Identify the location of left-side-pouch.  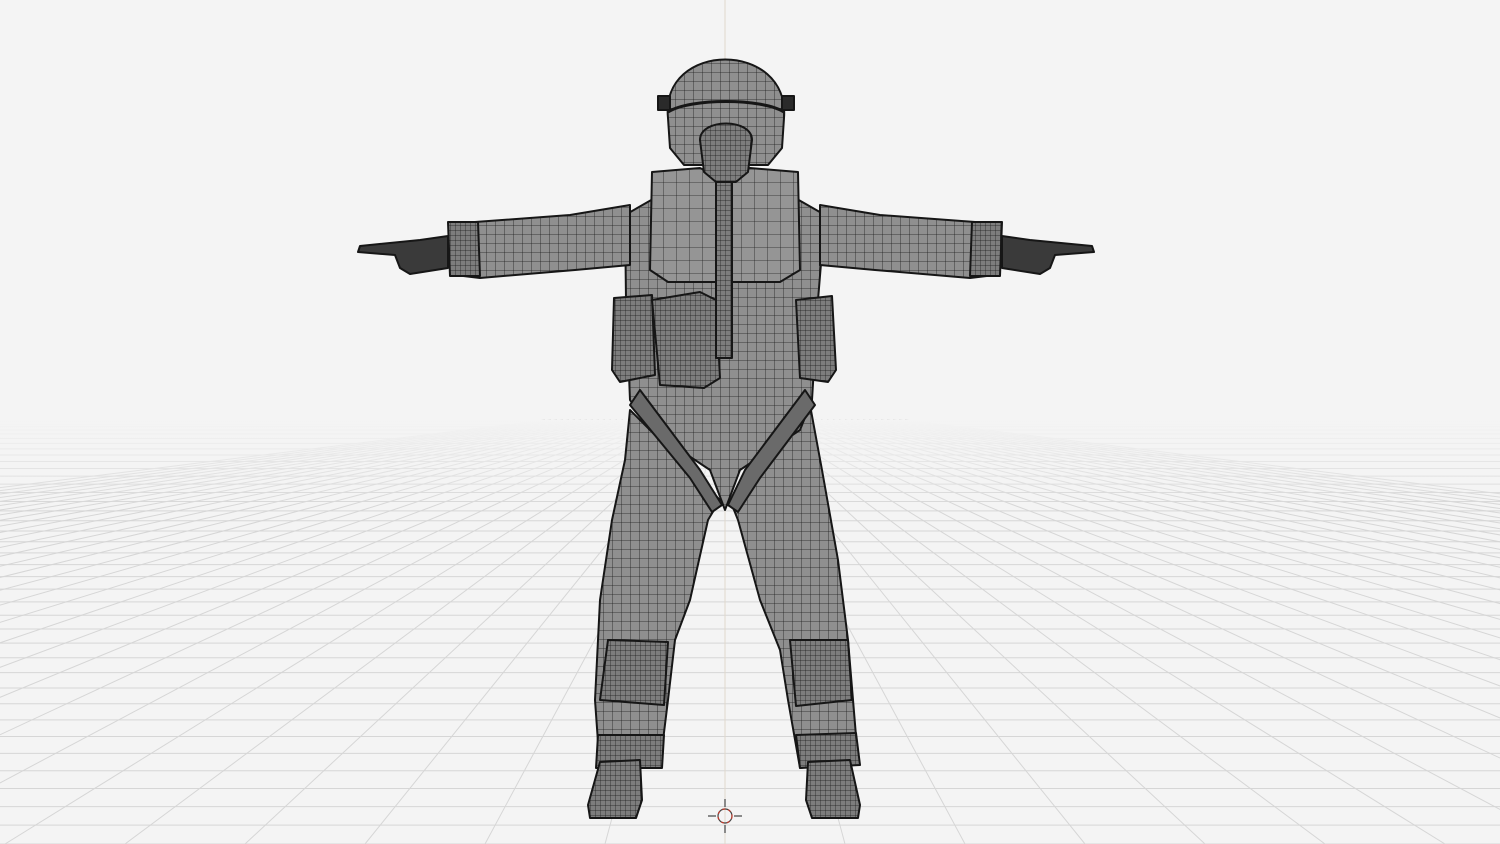
(633, 338).